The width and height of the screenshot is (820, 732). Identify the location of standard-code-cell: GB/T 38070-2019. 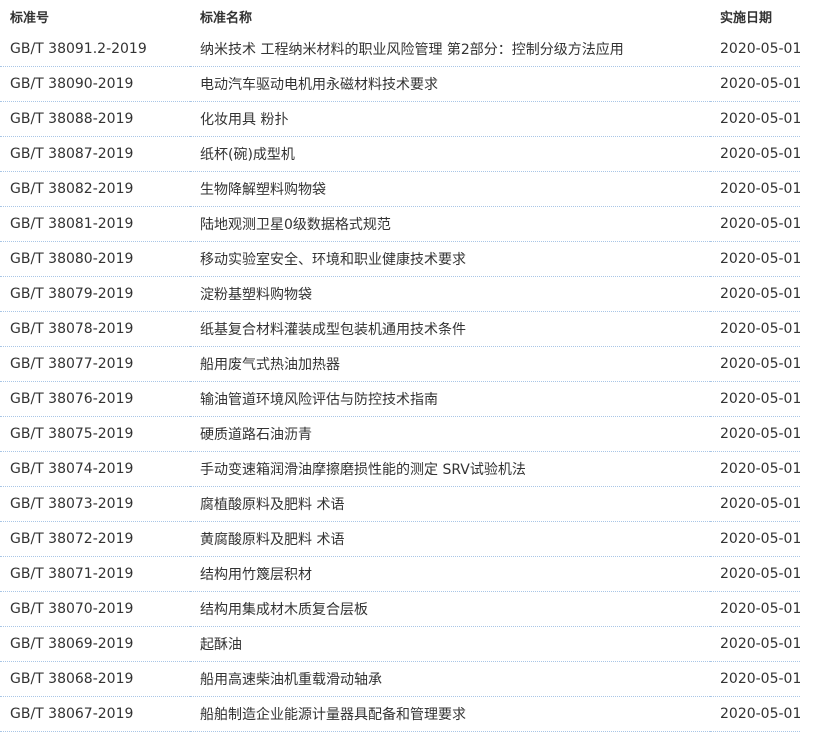
(95, 609).